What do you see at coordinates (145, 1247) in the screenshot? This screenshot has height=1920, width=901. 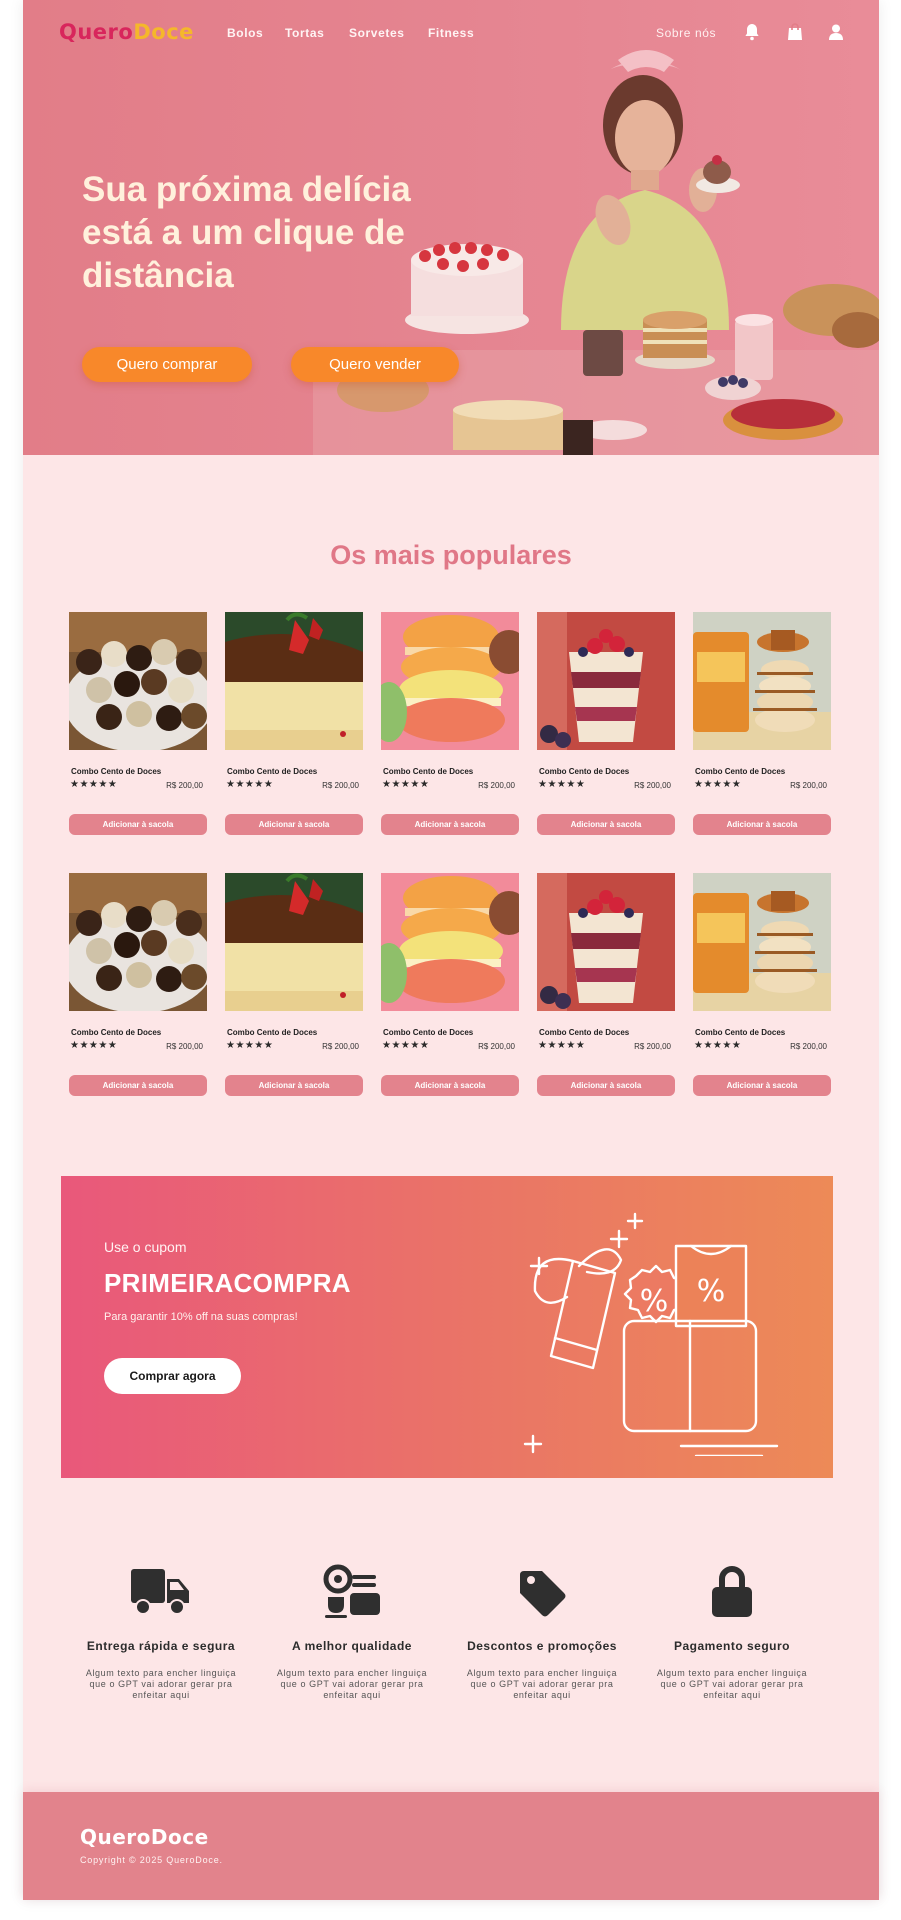 I see `coupon-pre-text: Use o cupom` at bounding box center [145, 1247].